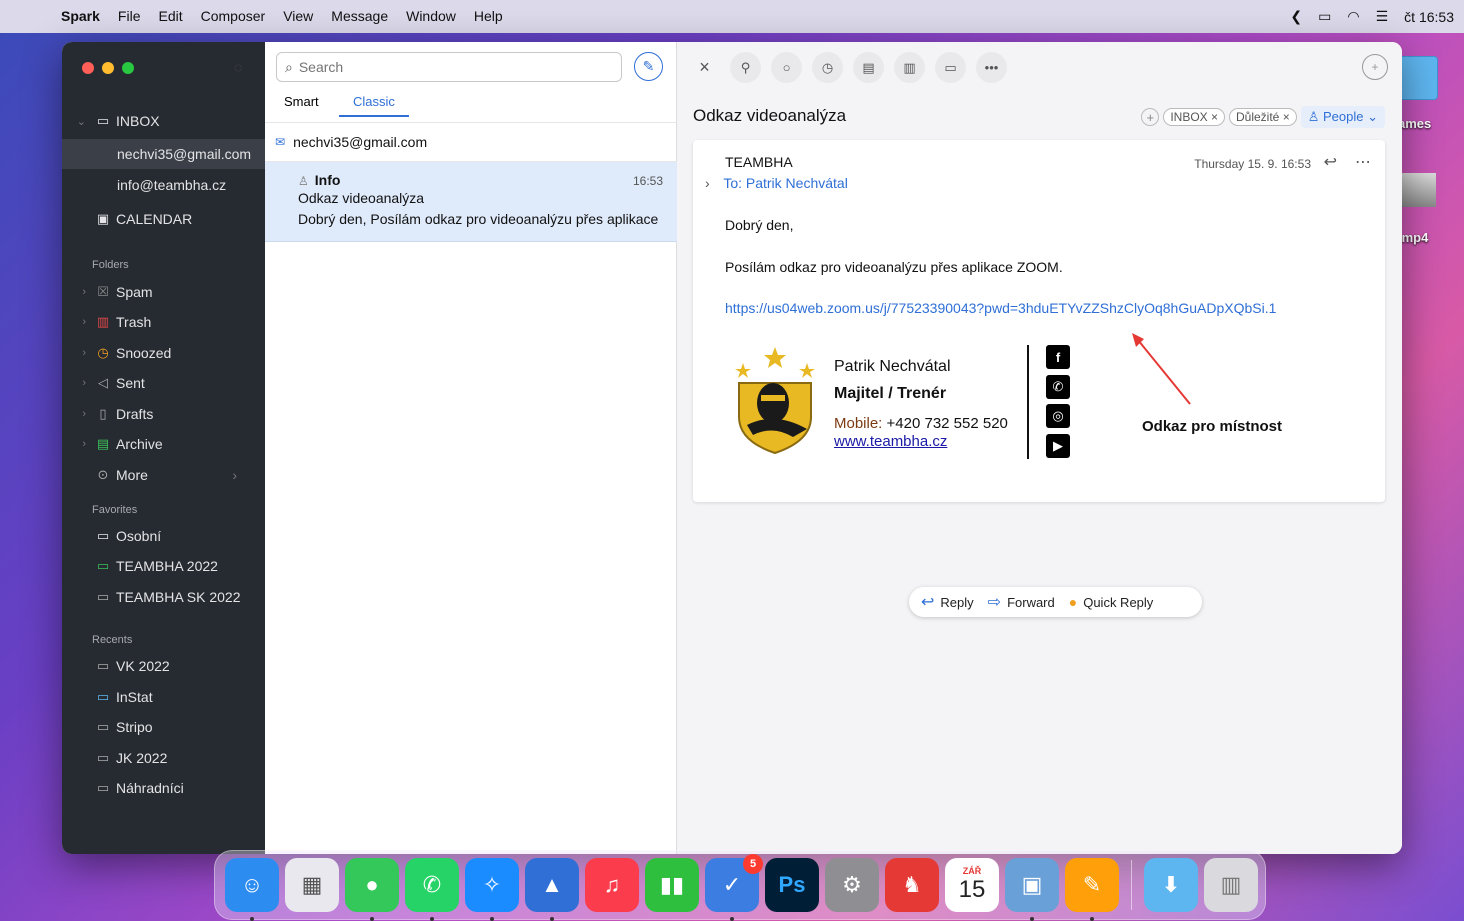 The width and height of the screenshot is (1464, 921). What do you see at coordinates (431, 16) in the screenshot?
I see `menu-window: Window` at bounding box center [431, 16].